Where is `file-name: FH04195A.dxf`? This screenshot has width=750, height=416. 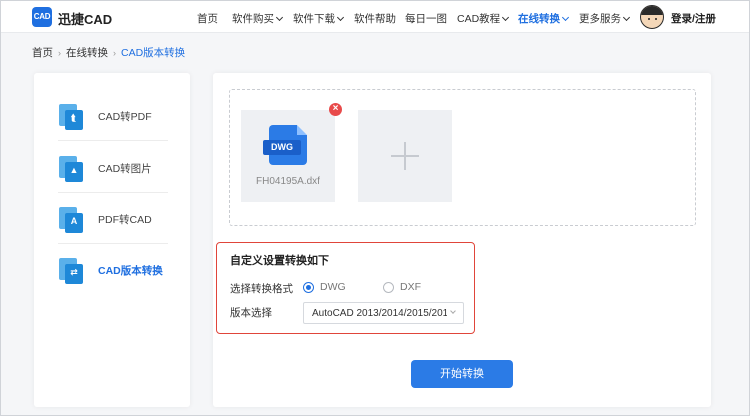
file-name: FH04195A.dxf is located at coordinates (288, 181).